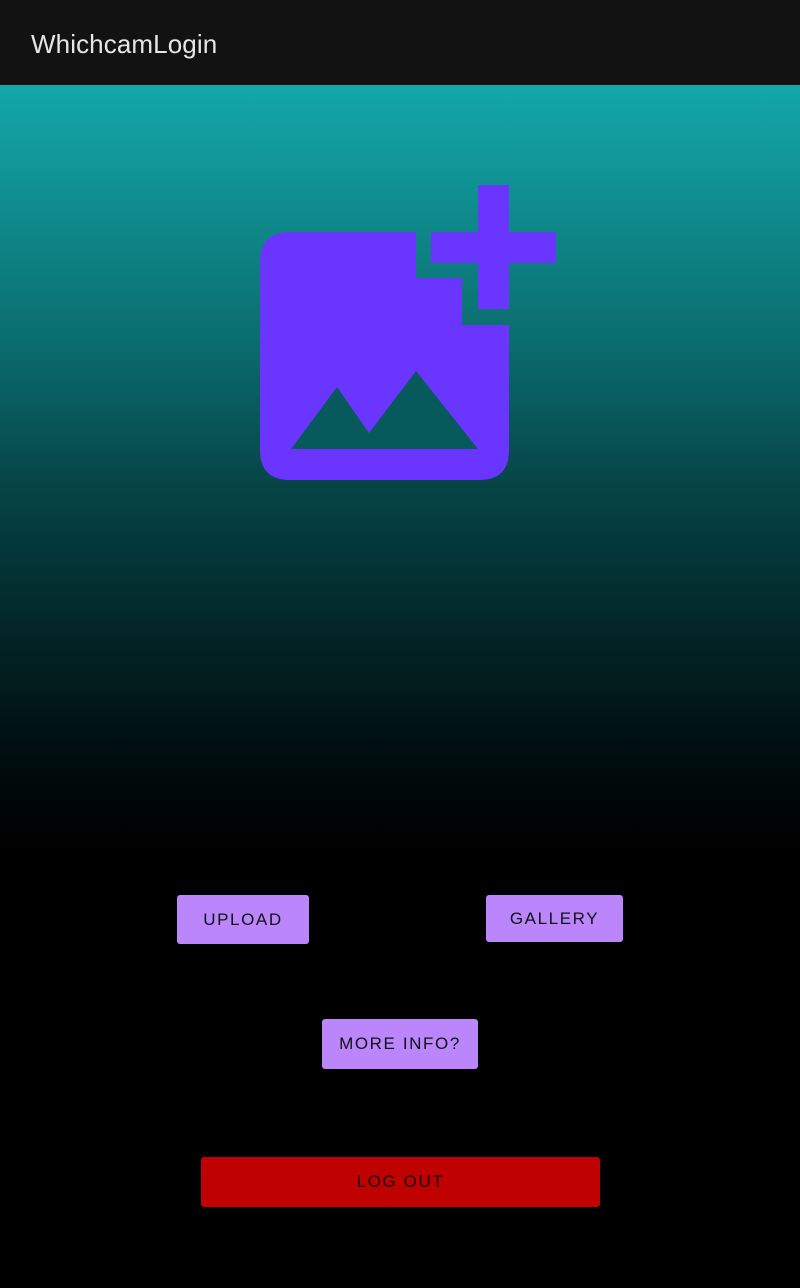 The width and height of the screenshot is (800, 1288). Describe the element at coordinates (400, 42) in the screenshot. I see `app-bar: WhichcamLogin` at that location.